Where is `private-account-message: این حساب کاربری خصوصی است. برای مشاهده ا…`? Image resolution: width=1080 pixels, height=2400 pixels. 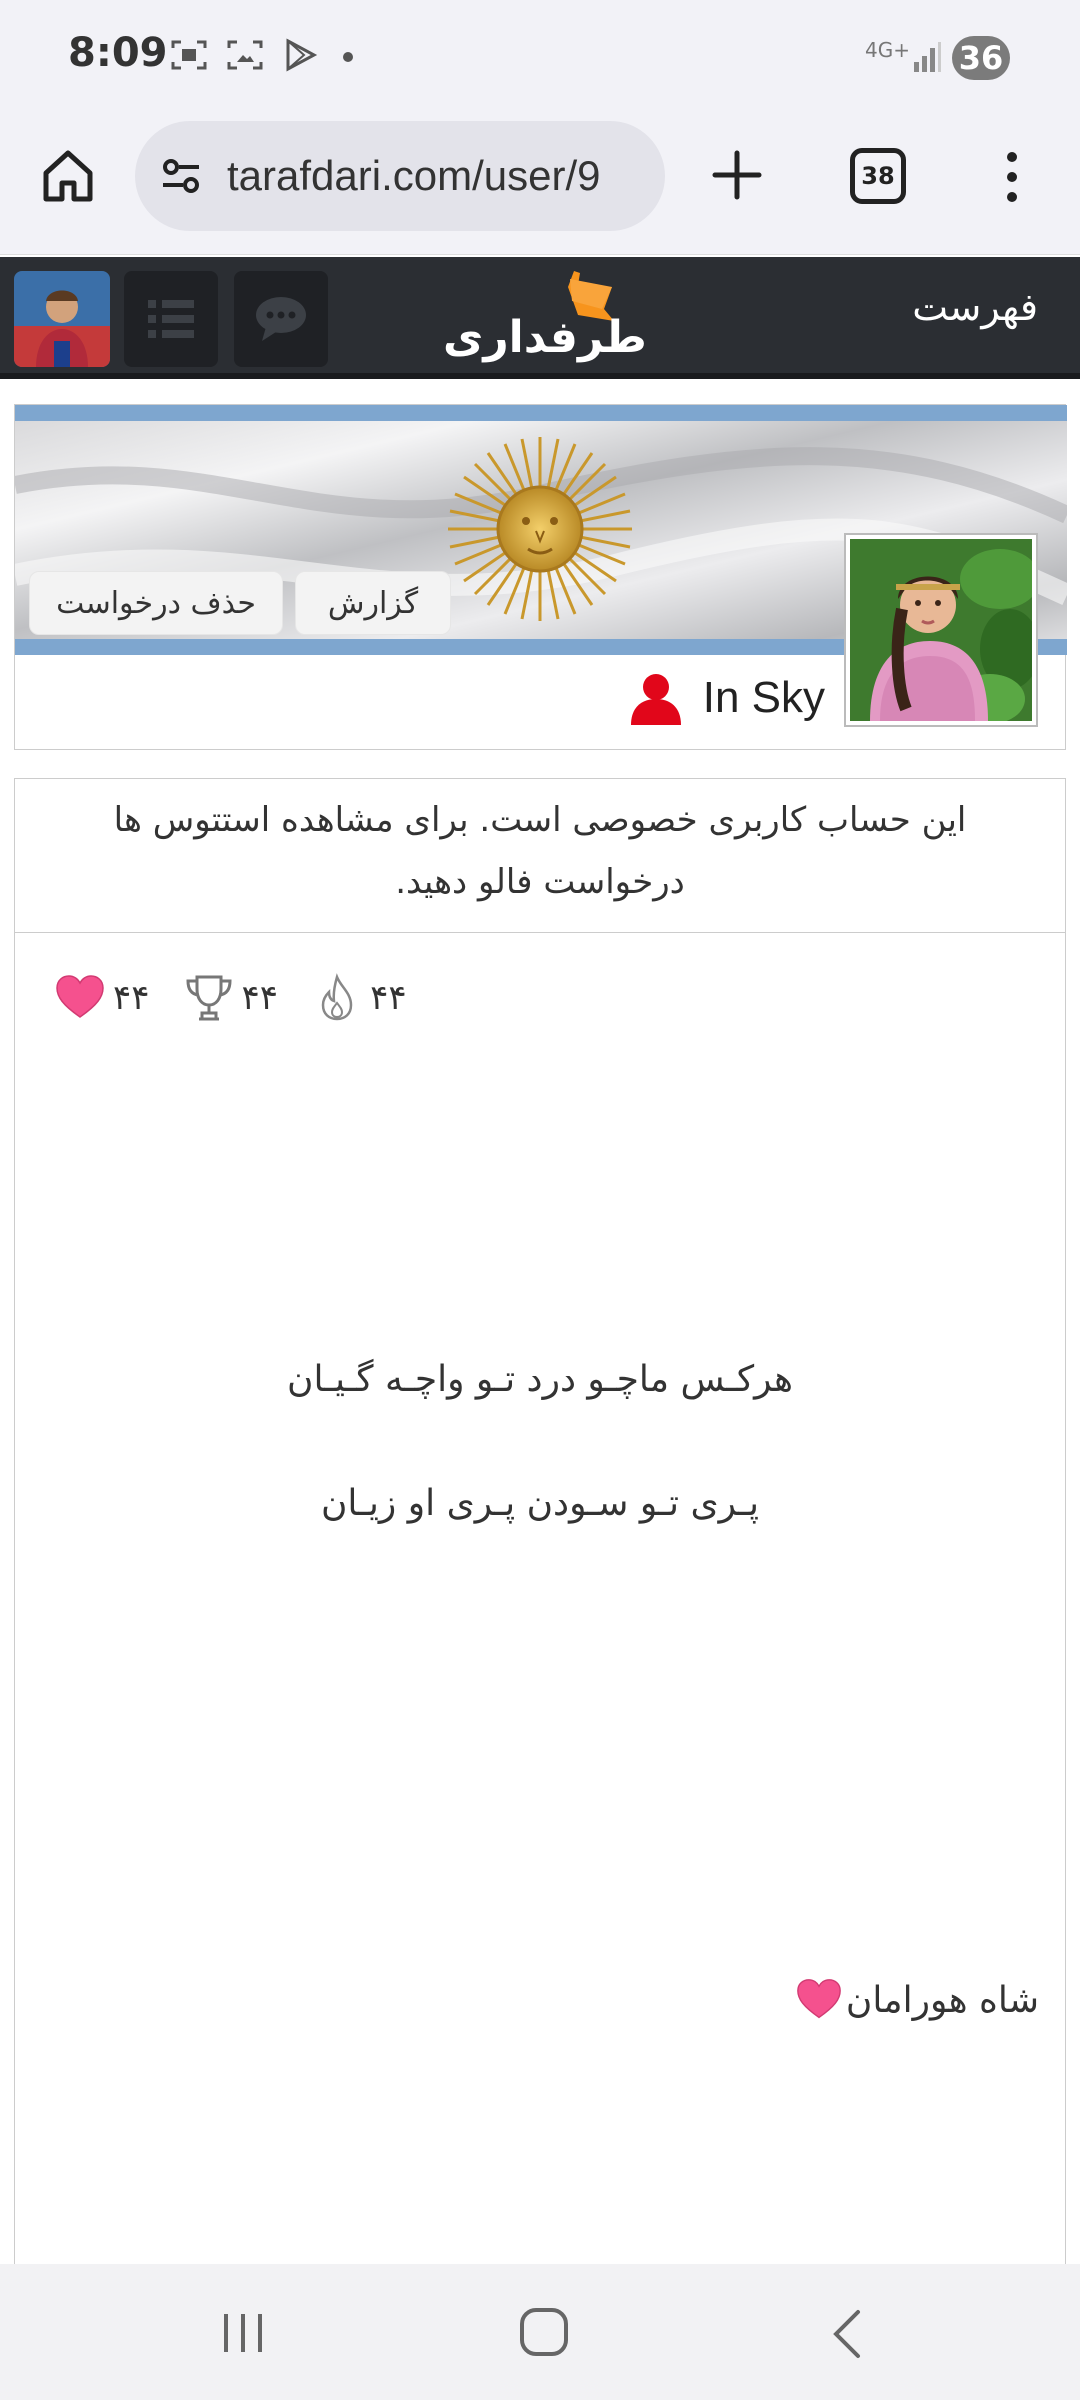
private-account-message: این حساب کاربری خصوصی است. برای مشاهده ا… is located at coordinates (540, 856).